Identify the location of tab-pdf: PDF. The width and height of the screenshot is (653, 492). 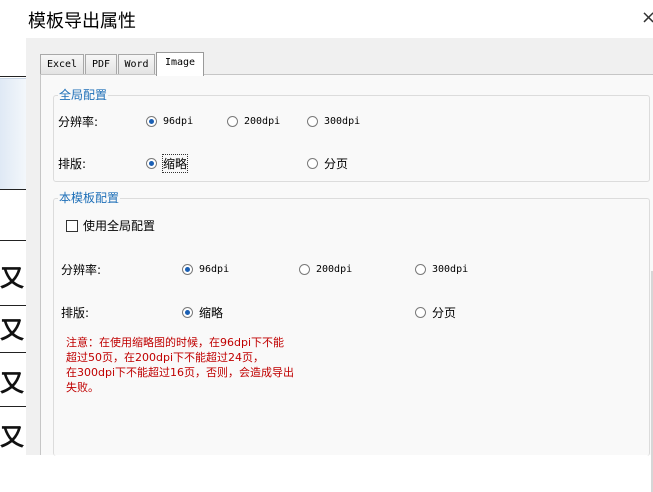
(101, 64).